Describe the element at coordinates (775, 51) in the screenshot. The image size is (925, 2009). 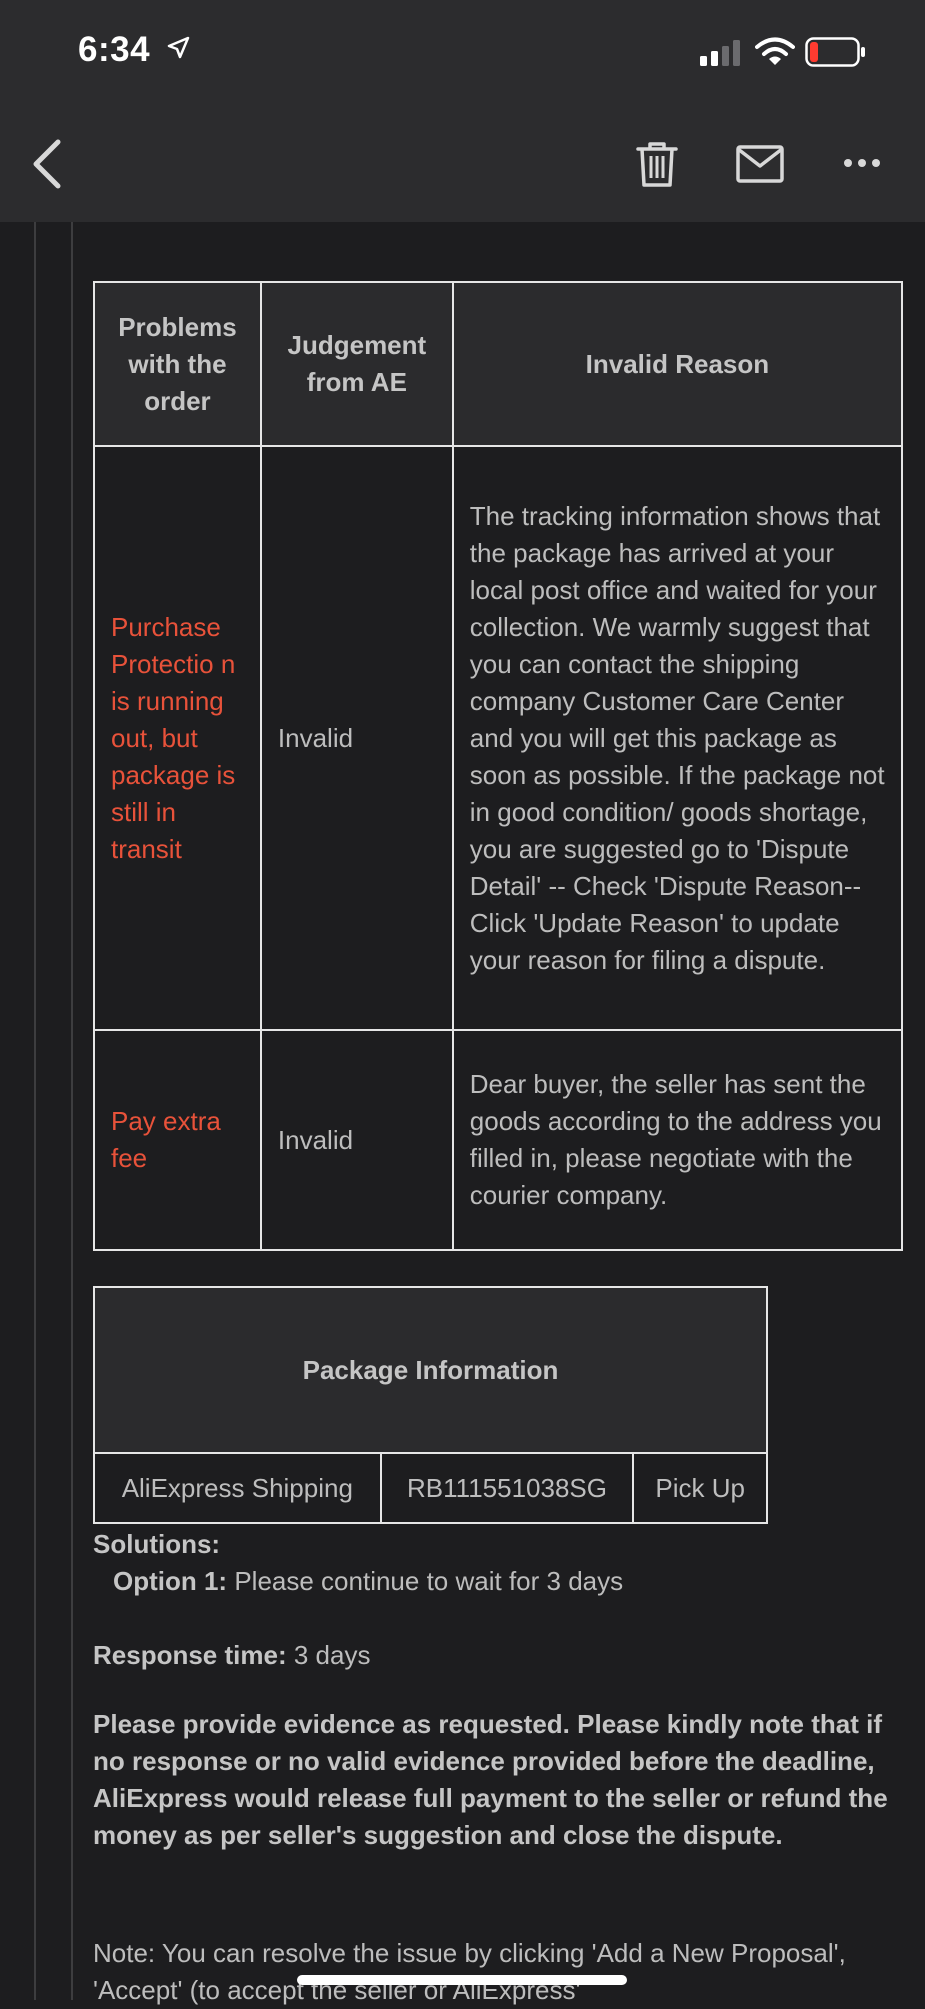
I see `wifi-icon` at that location.